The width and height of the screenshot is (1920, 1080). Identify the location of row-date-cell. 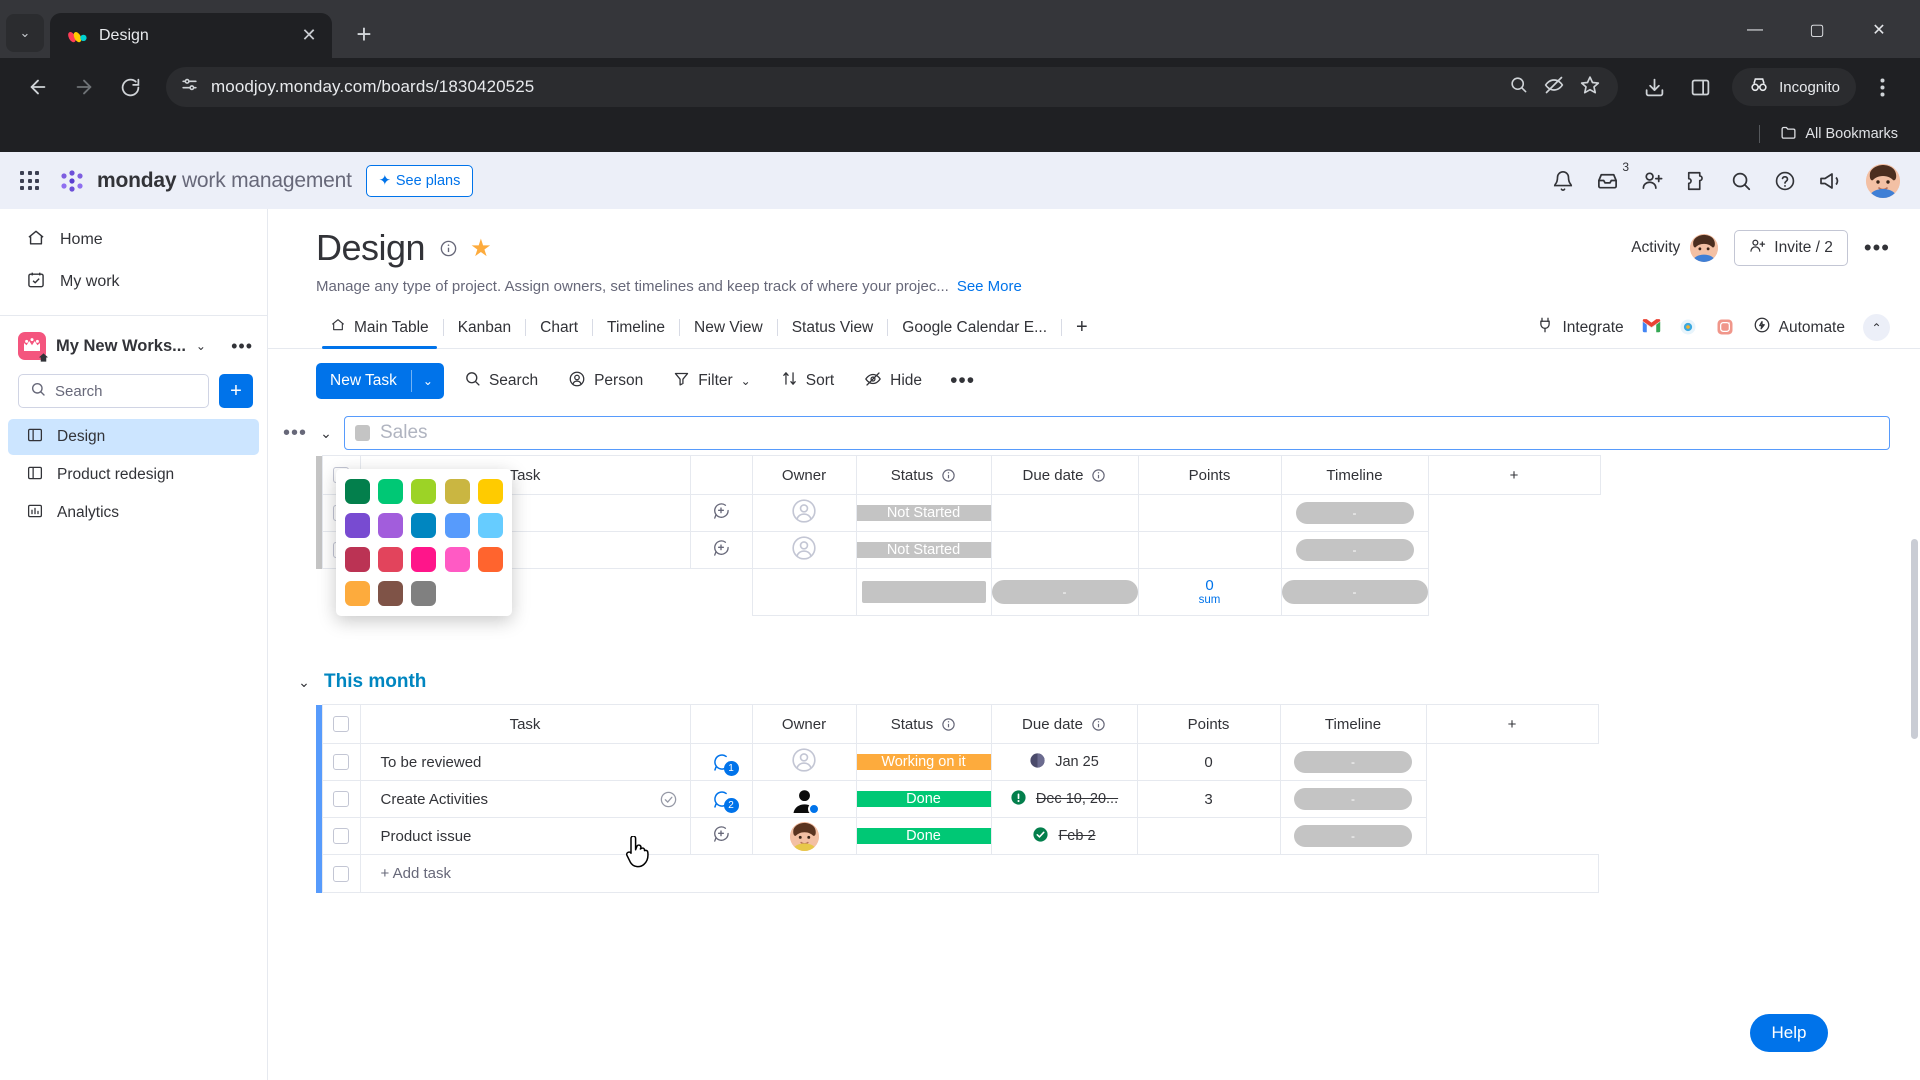
(1064, 550).